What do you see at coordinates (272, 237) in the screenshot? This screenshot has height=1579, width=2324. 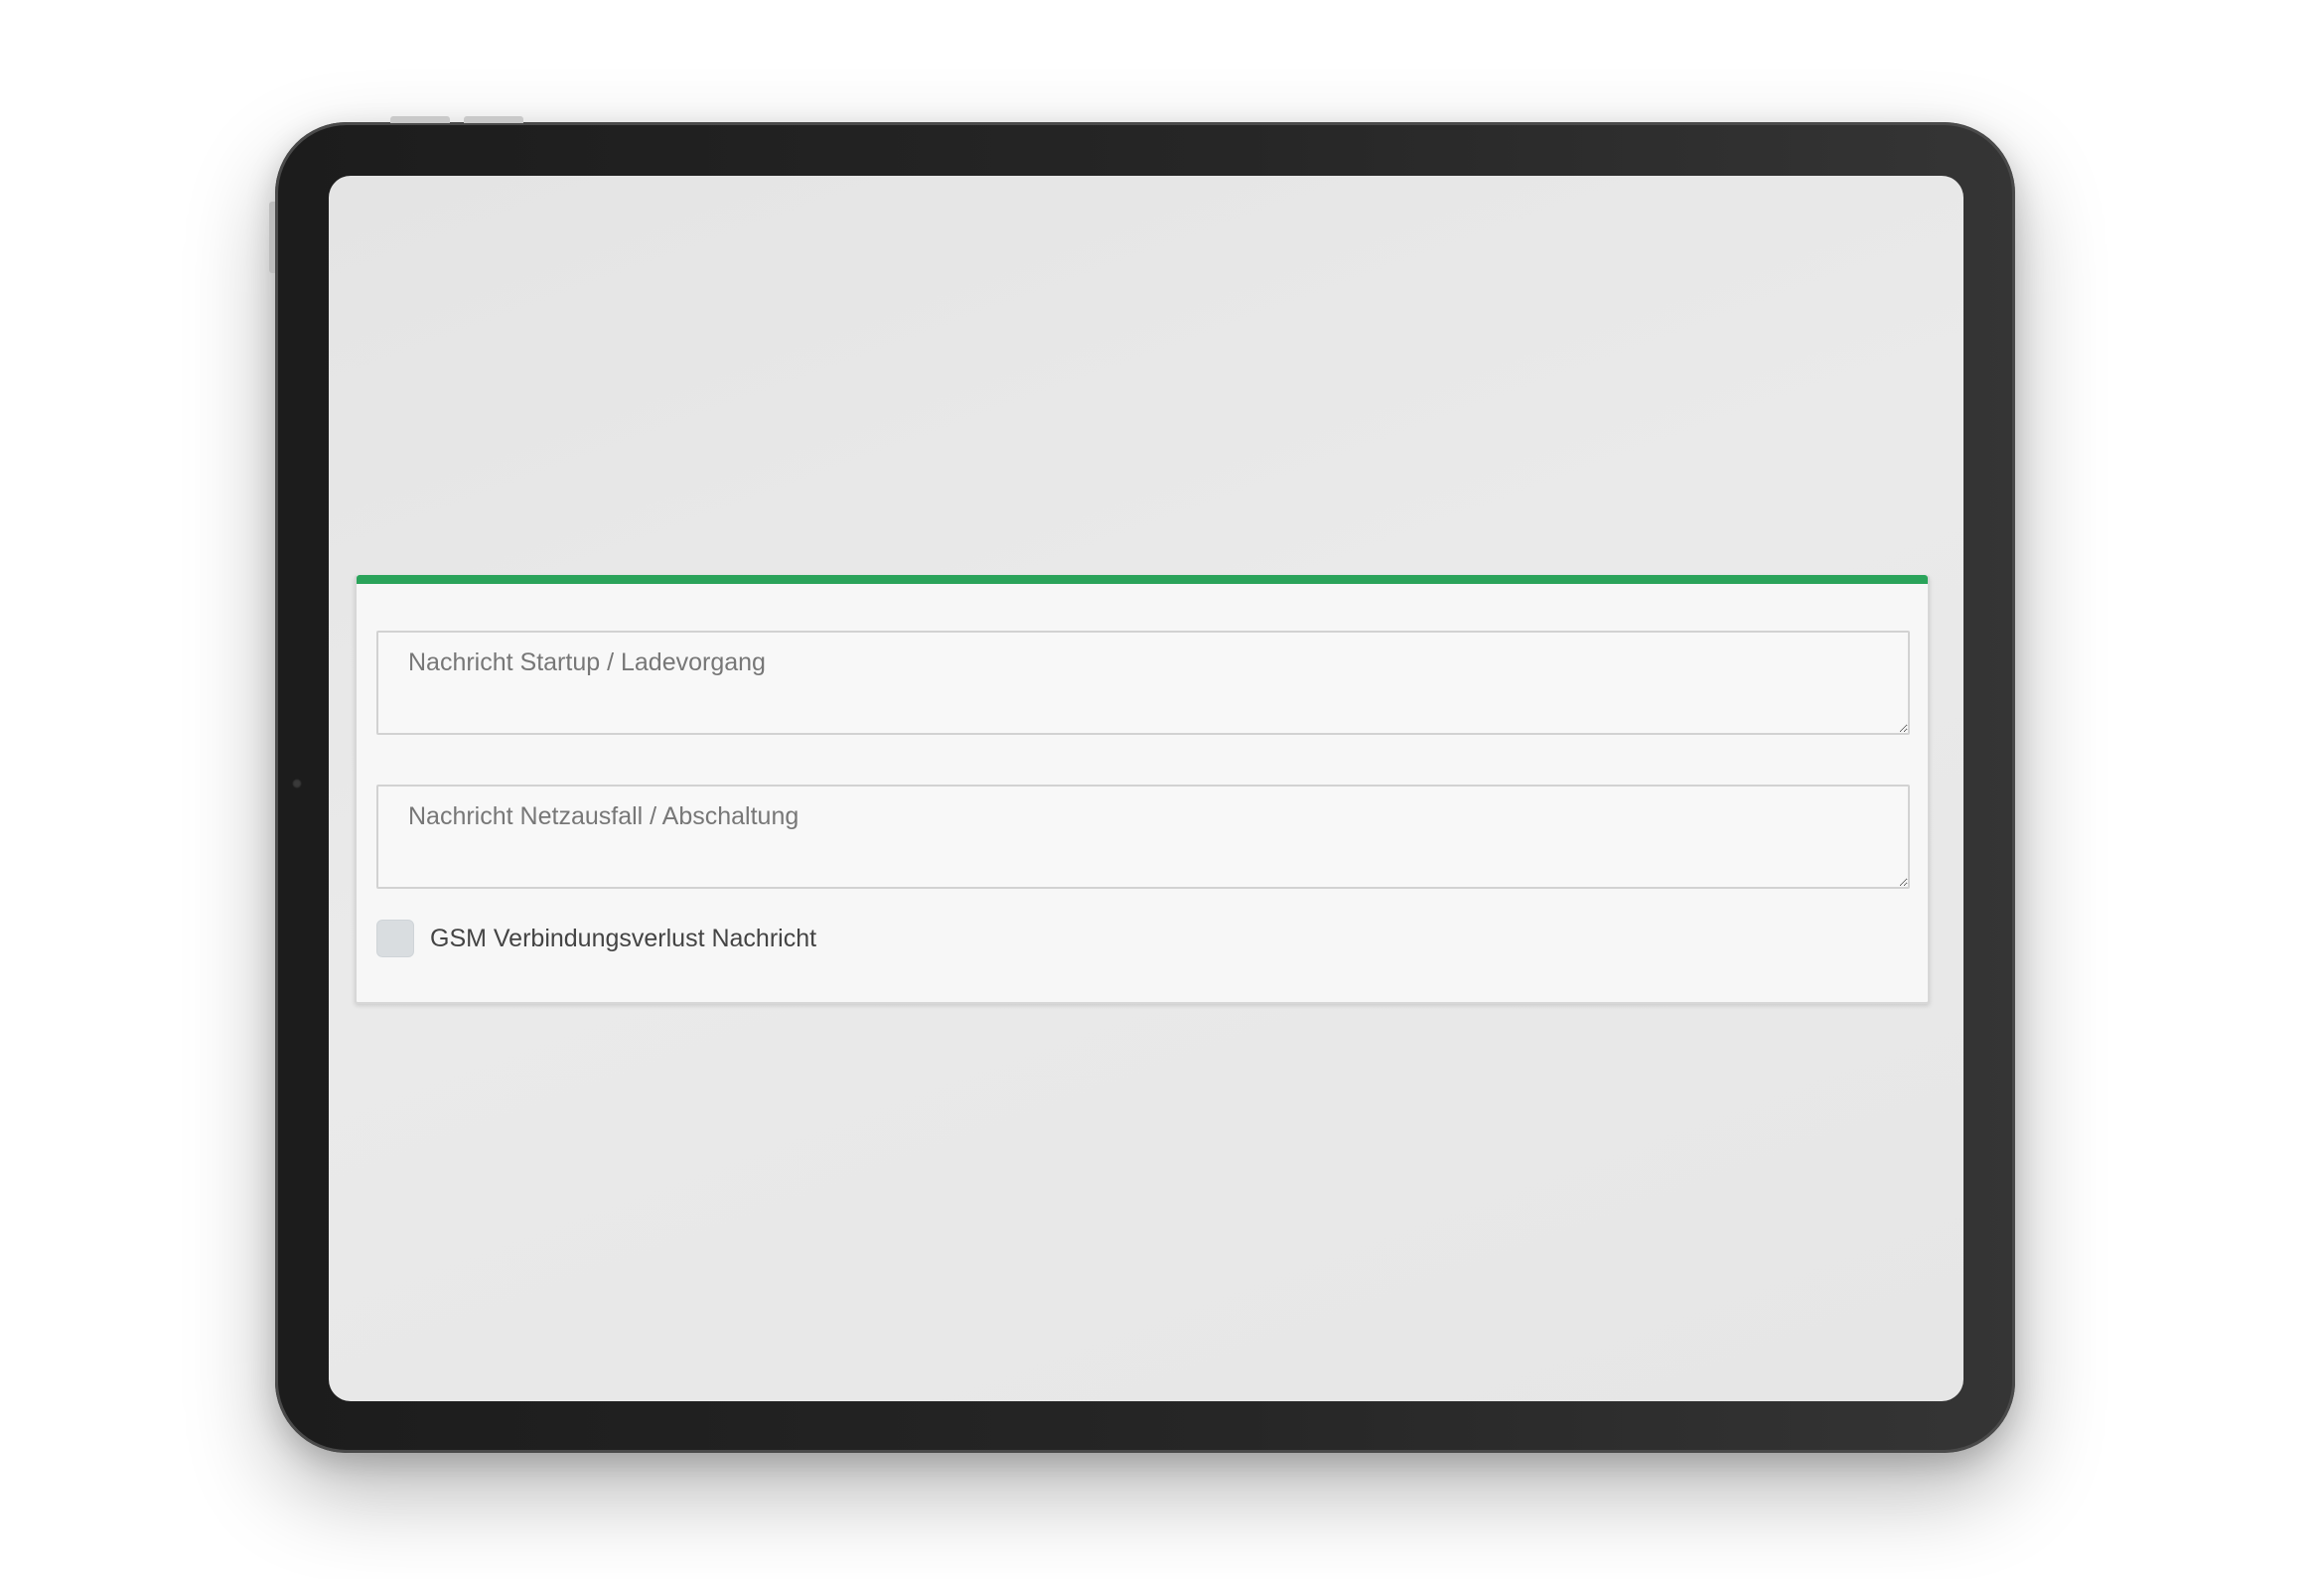 I see `side-button` at bounding box center [272, 237].